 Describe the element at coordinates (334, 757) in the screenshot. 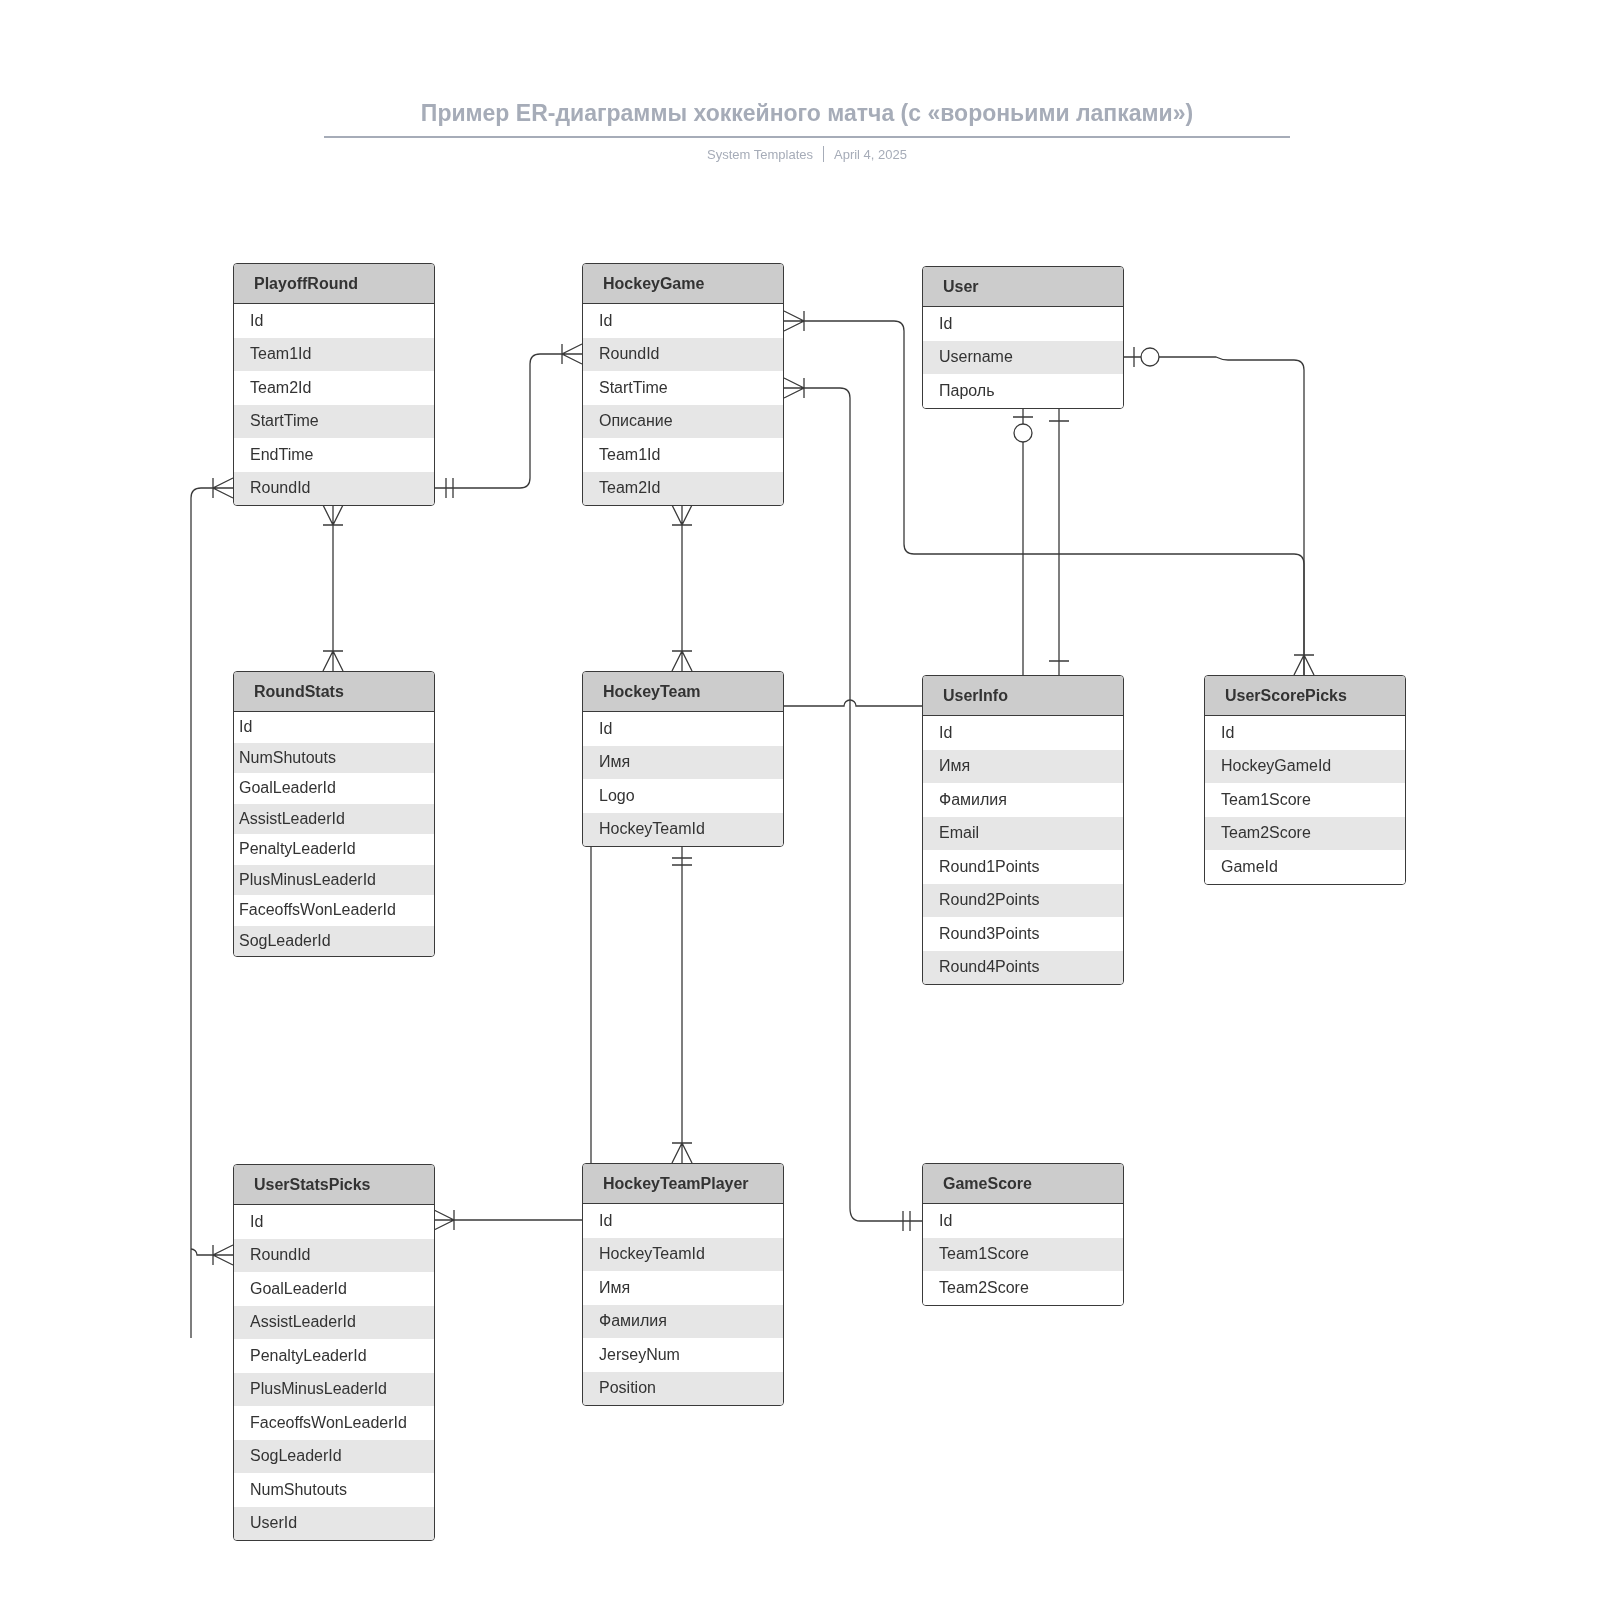

I see `field-row: NumShutouts` at that location.